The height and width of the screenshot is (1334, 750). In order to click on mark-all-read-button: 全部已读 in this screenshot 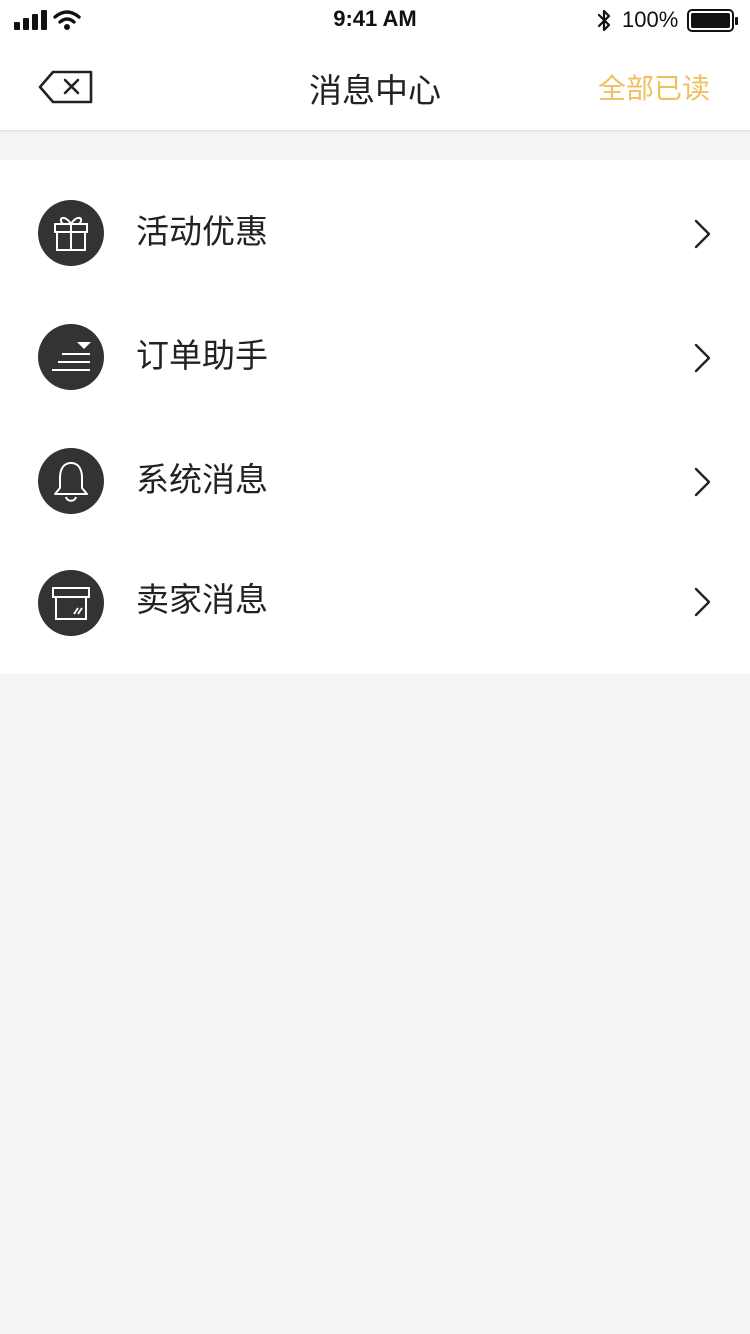, I will do `click(654, 87)`.